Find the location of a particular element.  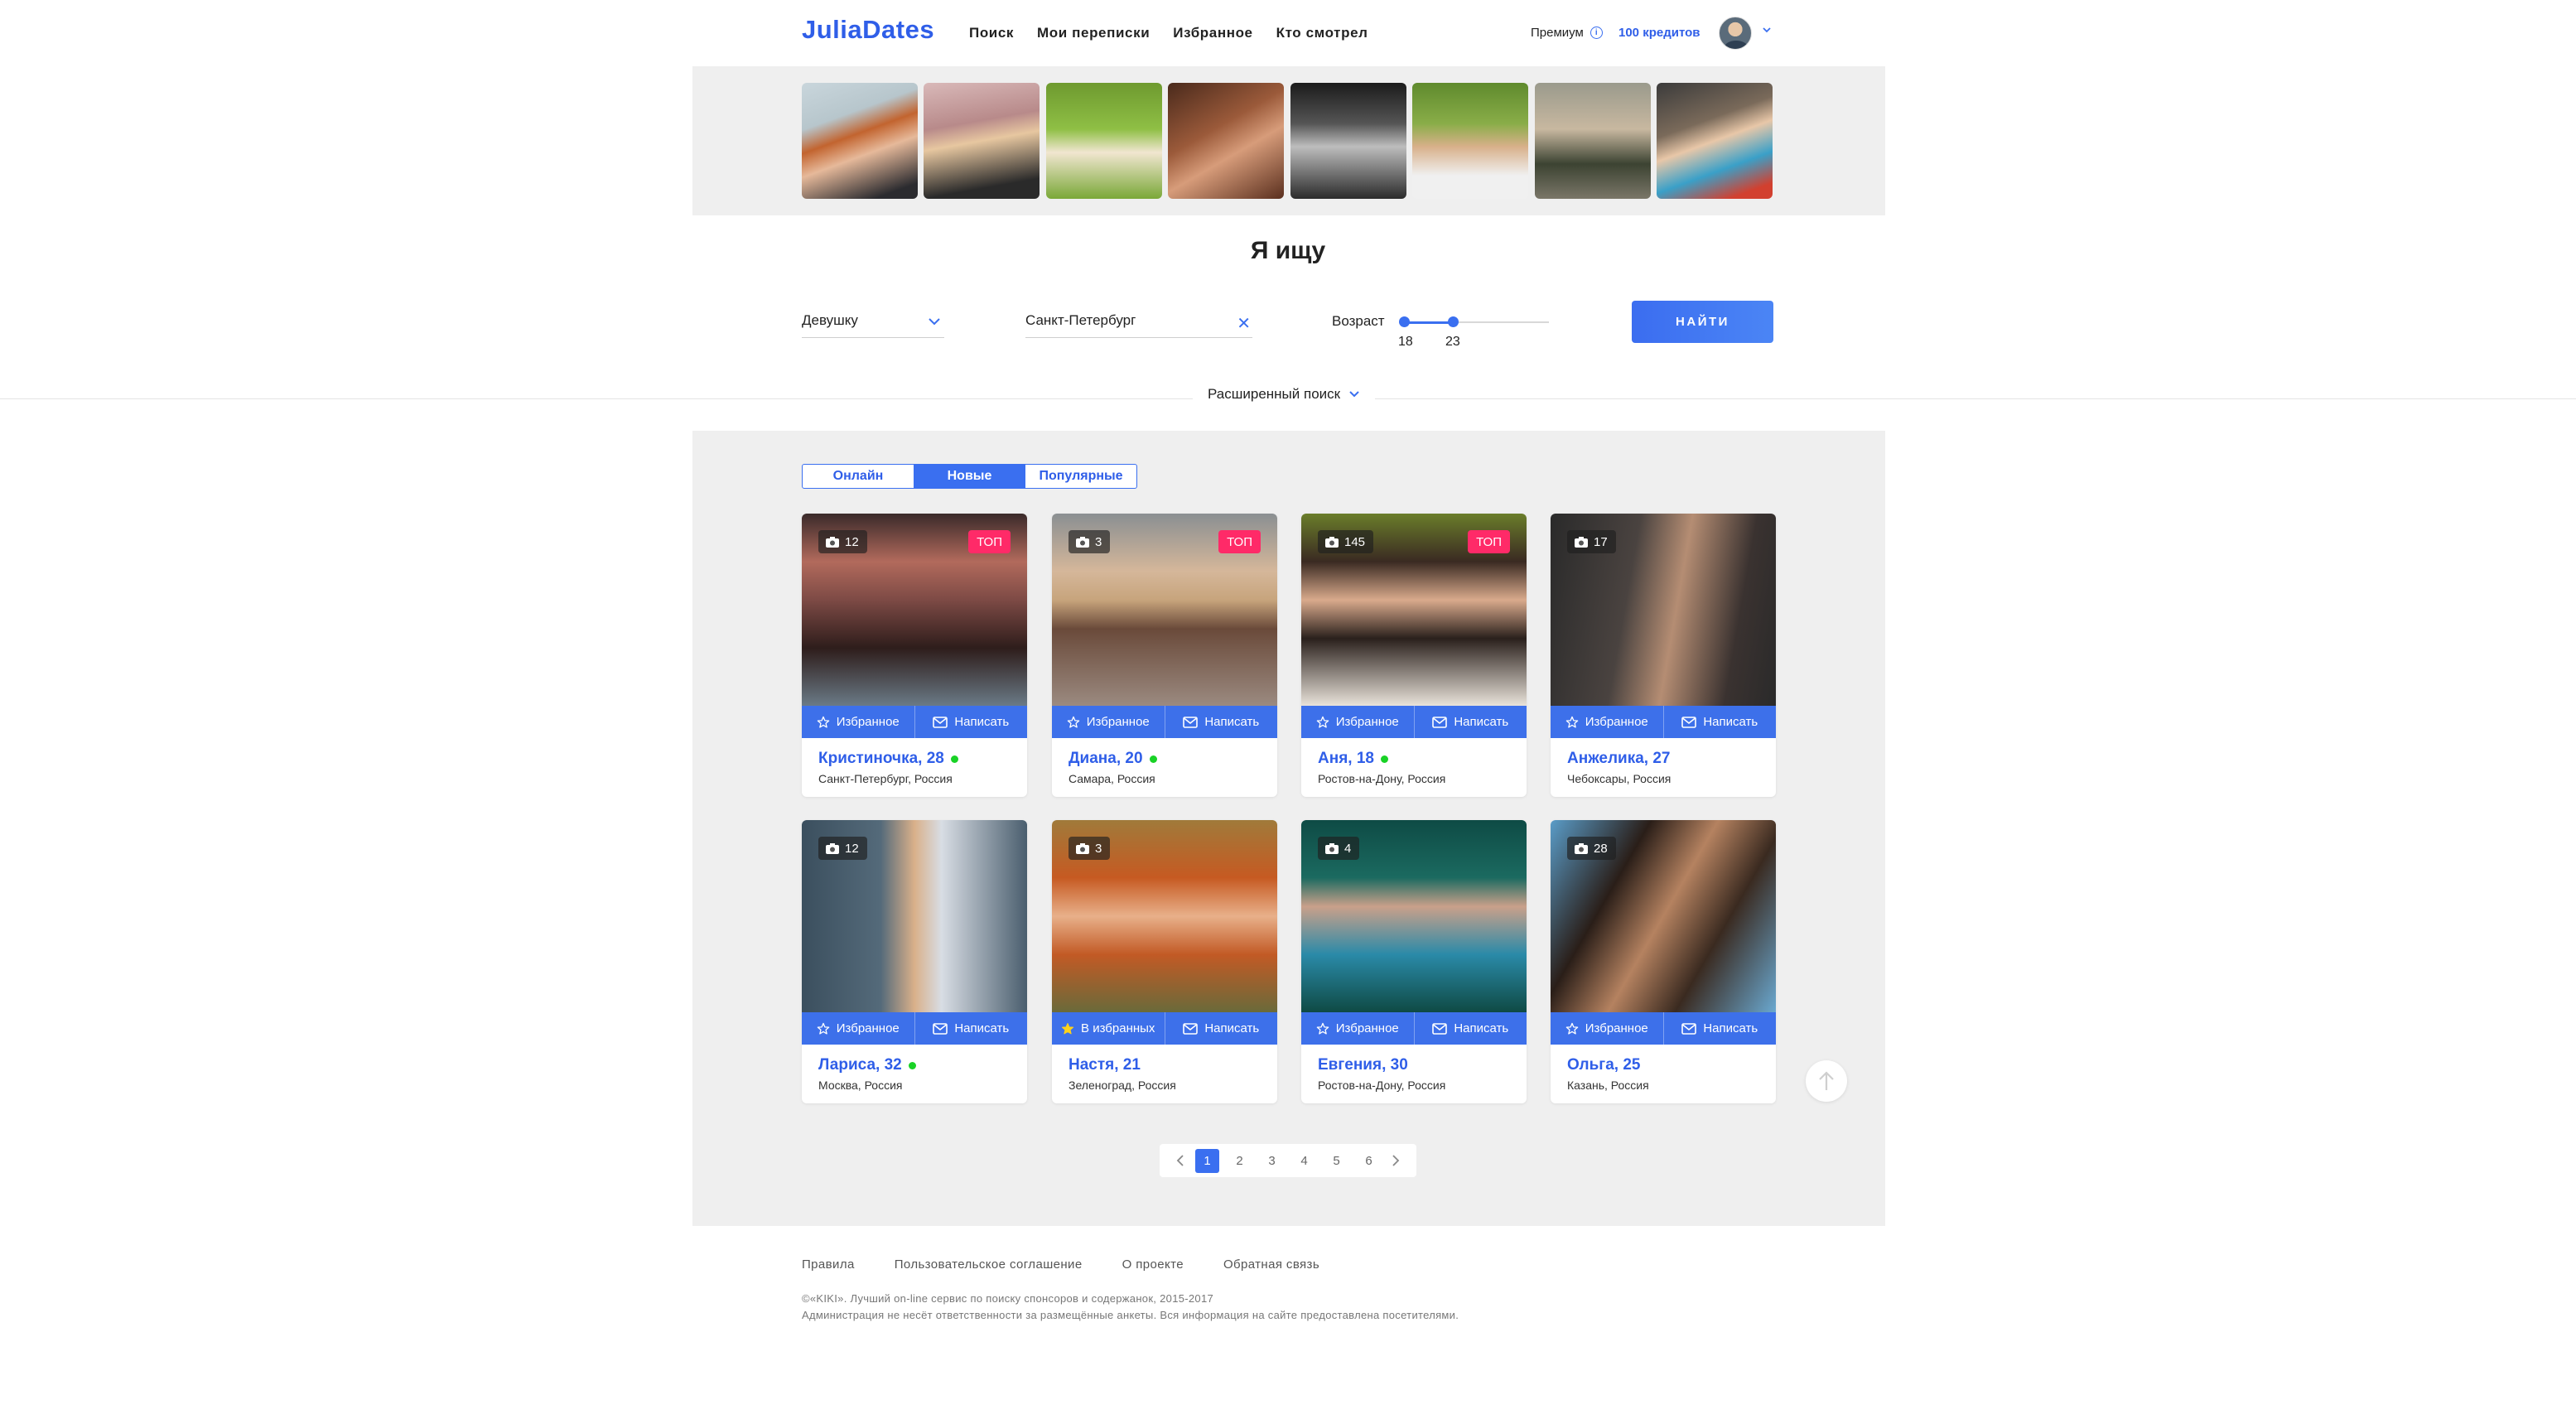

profile-name: Лариса, 32 is located at coordinates (867, 1065).